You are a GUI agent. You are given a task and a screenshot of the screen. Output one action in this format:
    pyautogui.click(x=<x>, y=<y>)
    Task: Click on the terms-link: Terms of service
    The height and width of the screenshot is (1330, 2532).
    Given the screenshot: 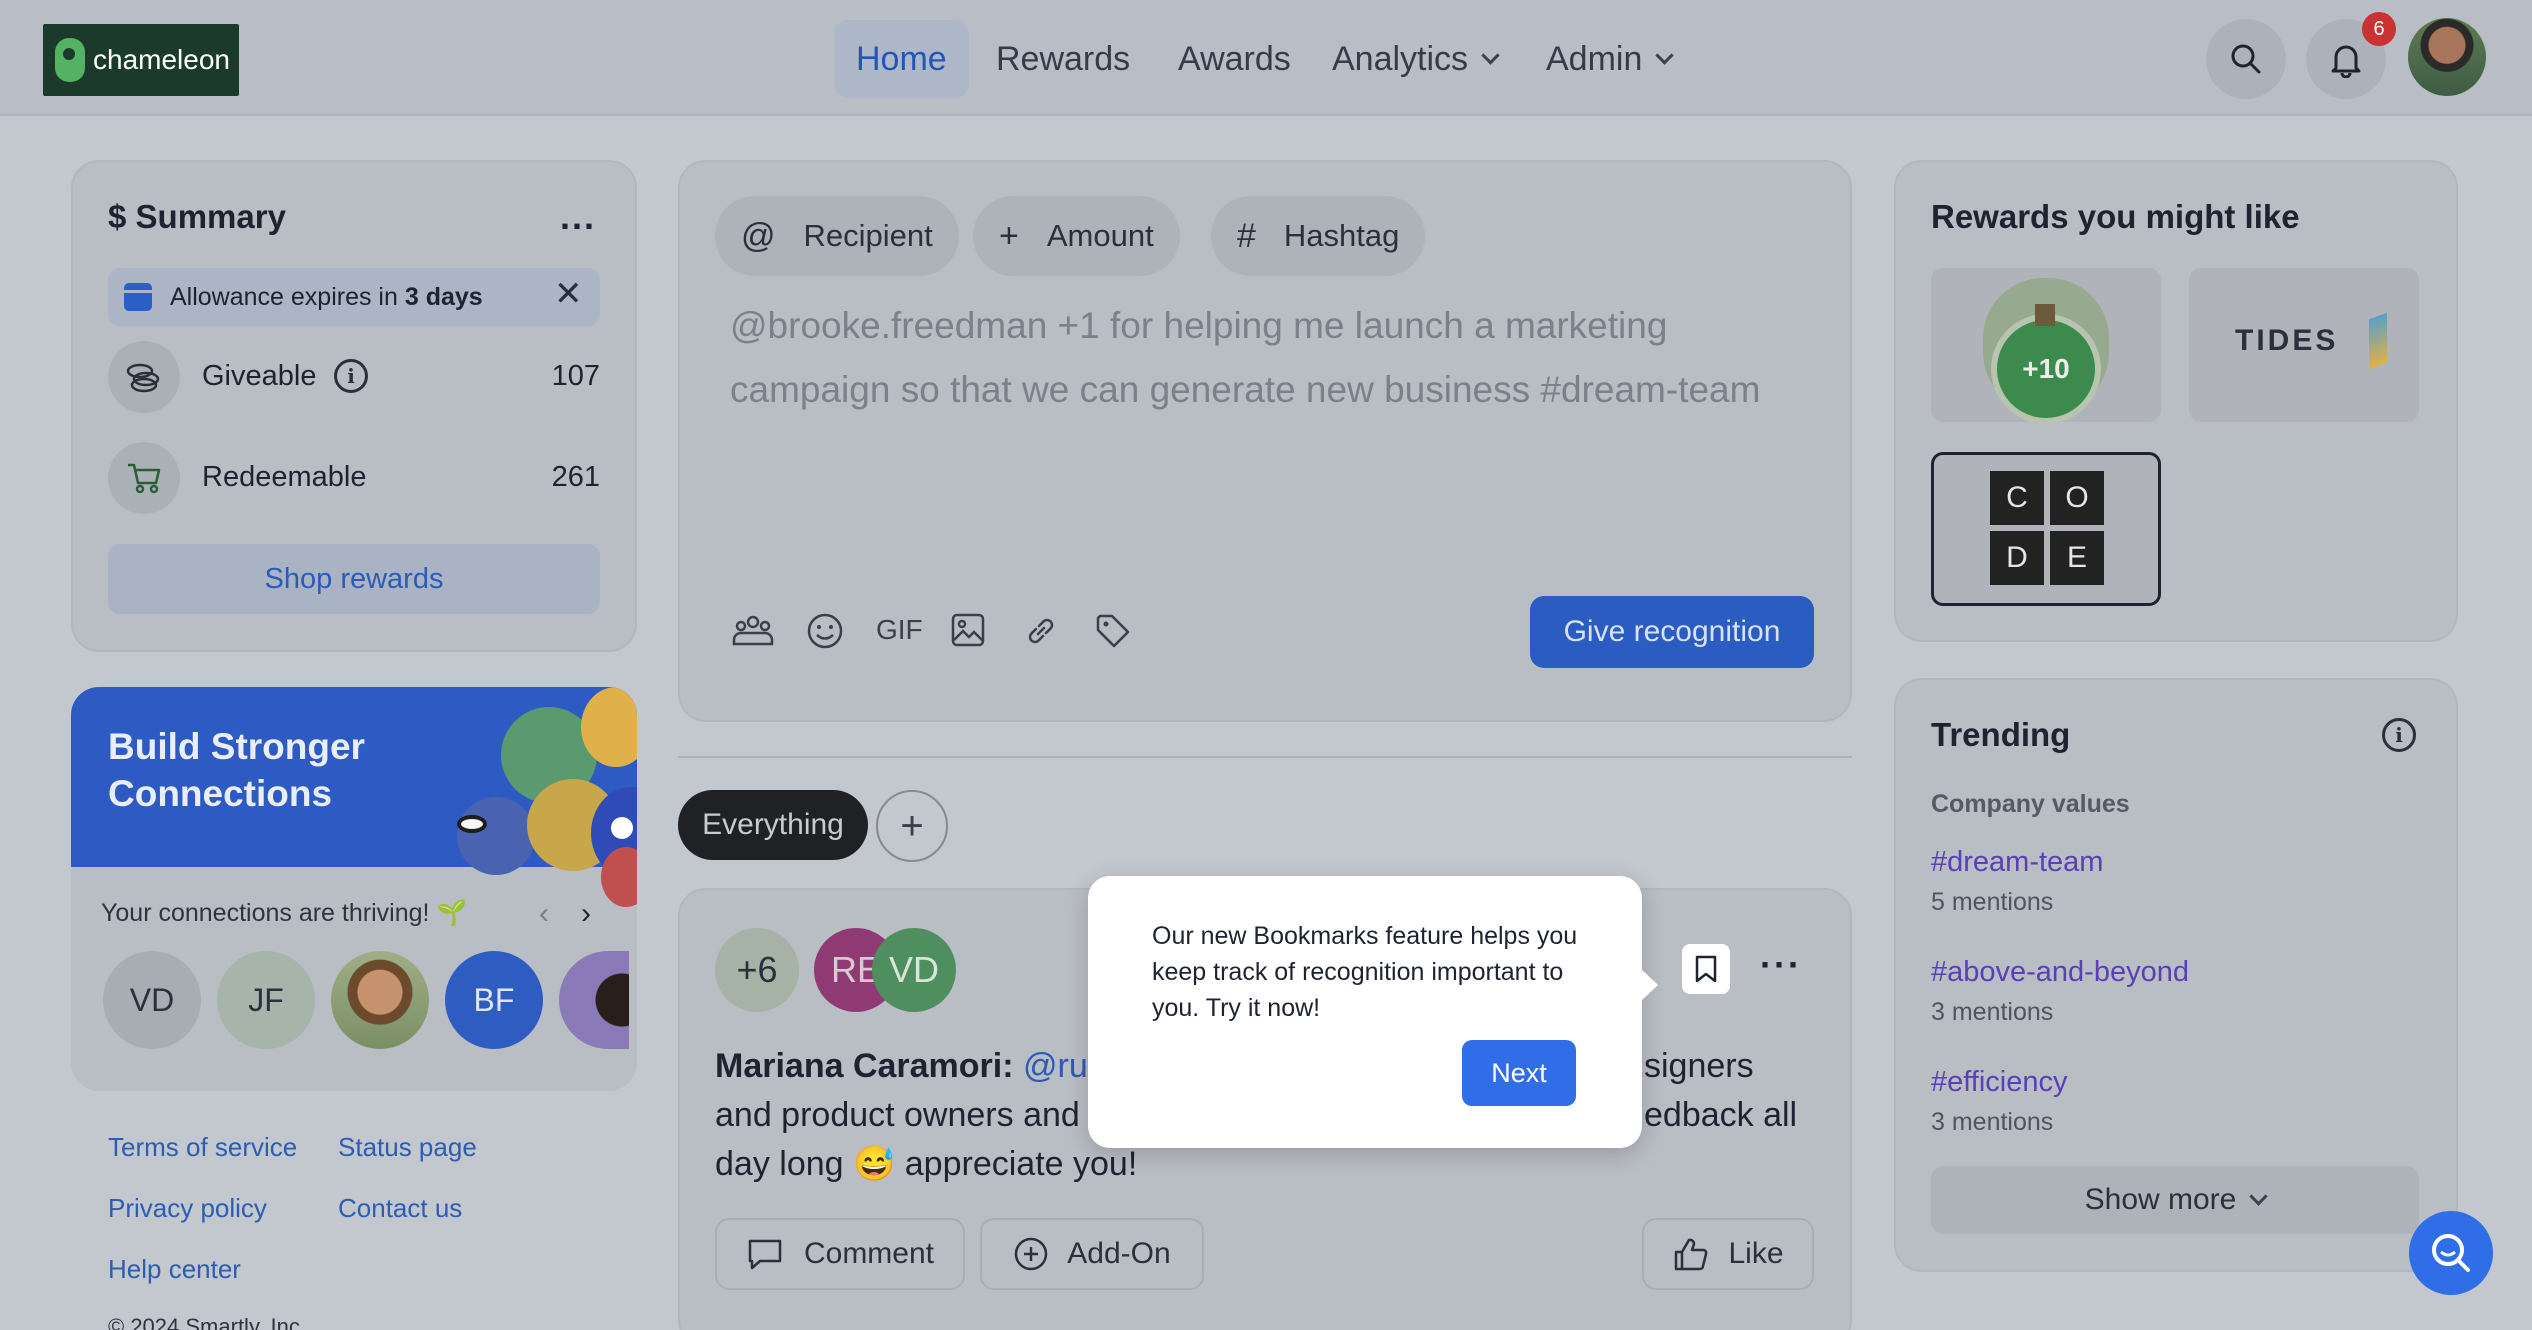 What is the action you would take?
    pyautogui.click(x=202, y=1147)
    